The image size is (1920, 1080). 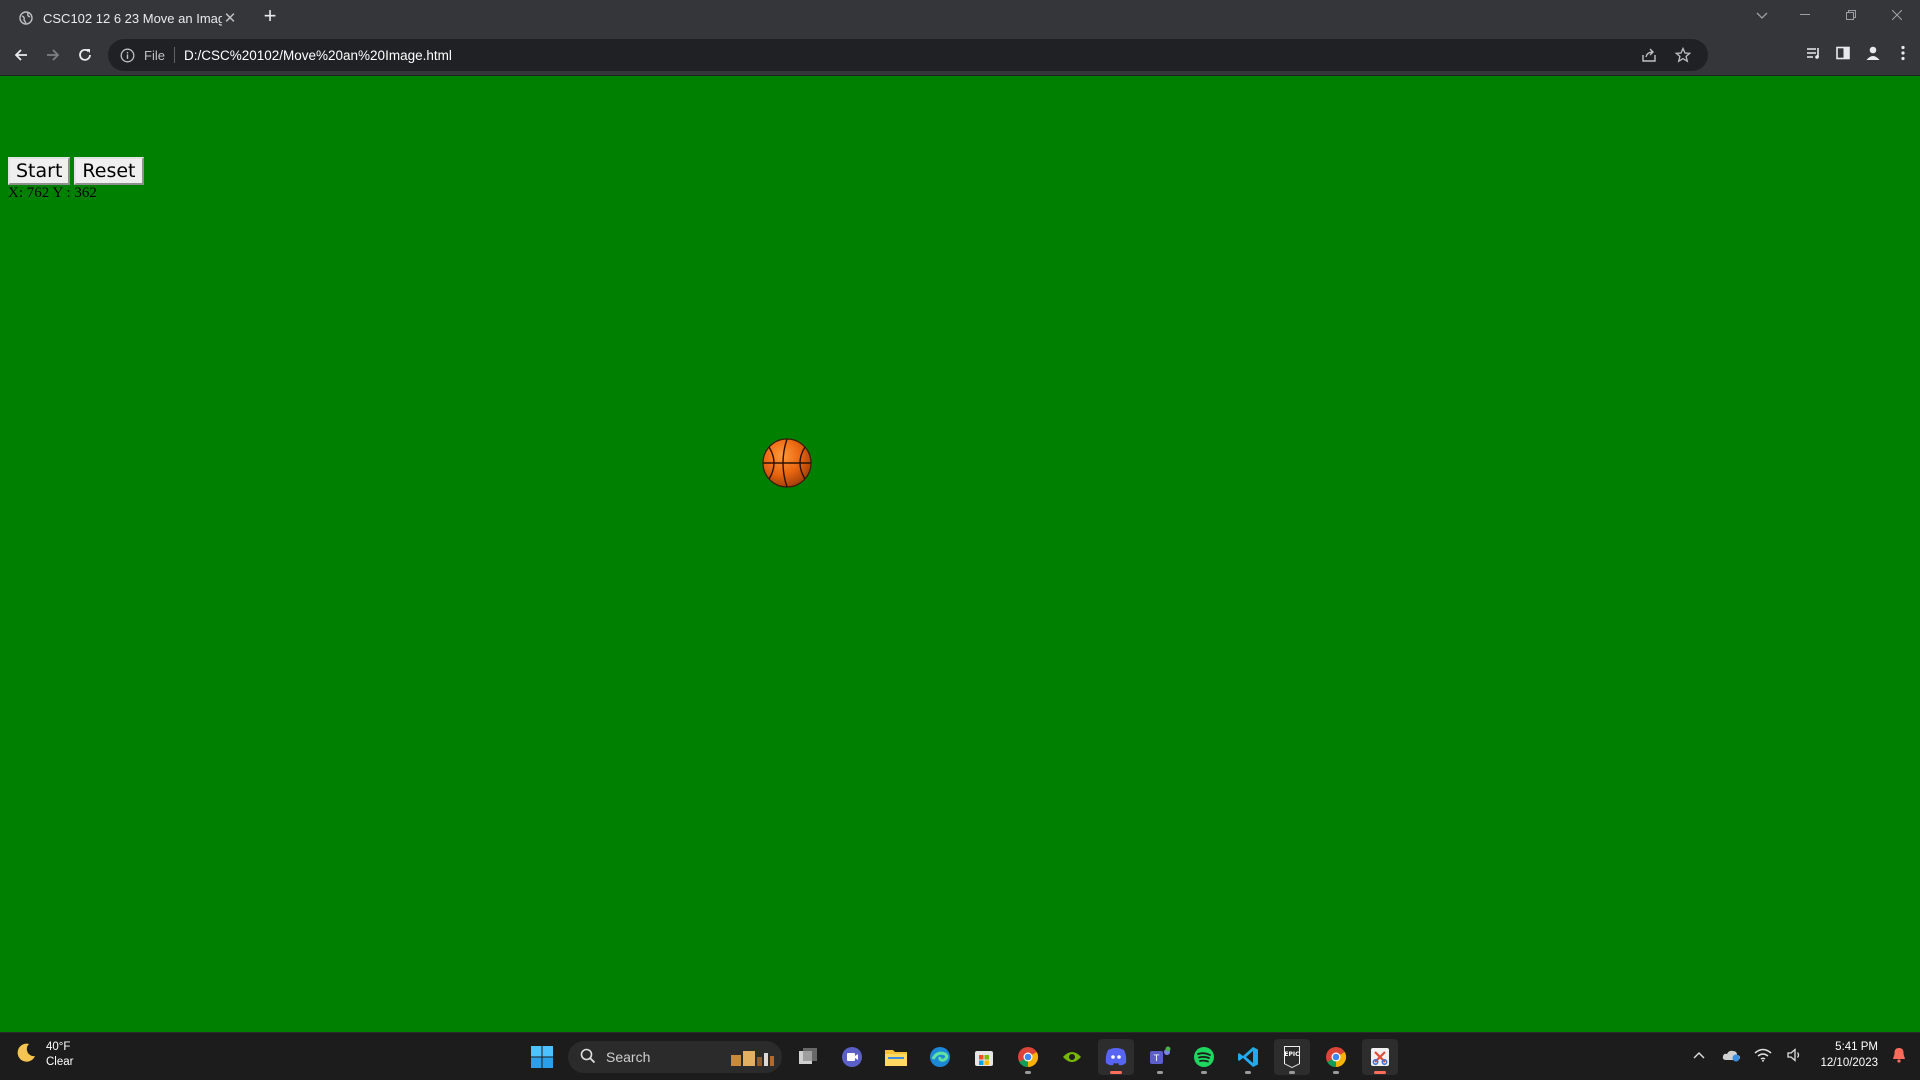 I want to click on button-group: Start Reset, so click(x=76, y=171).